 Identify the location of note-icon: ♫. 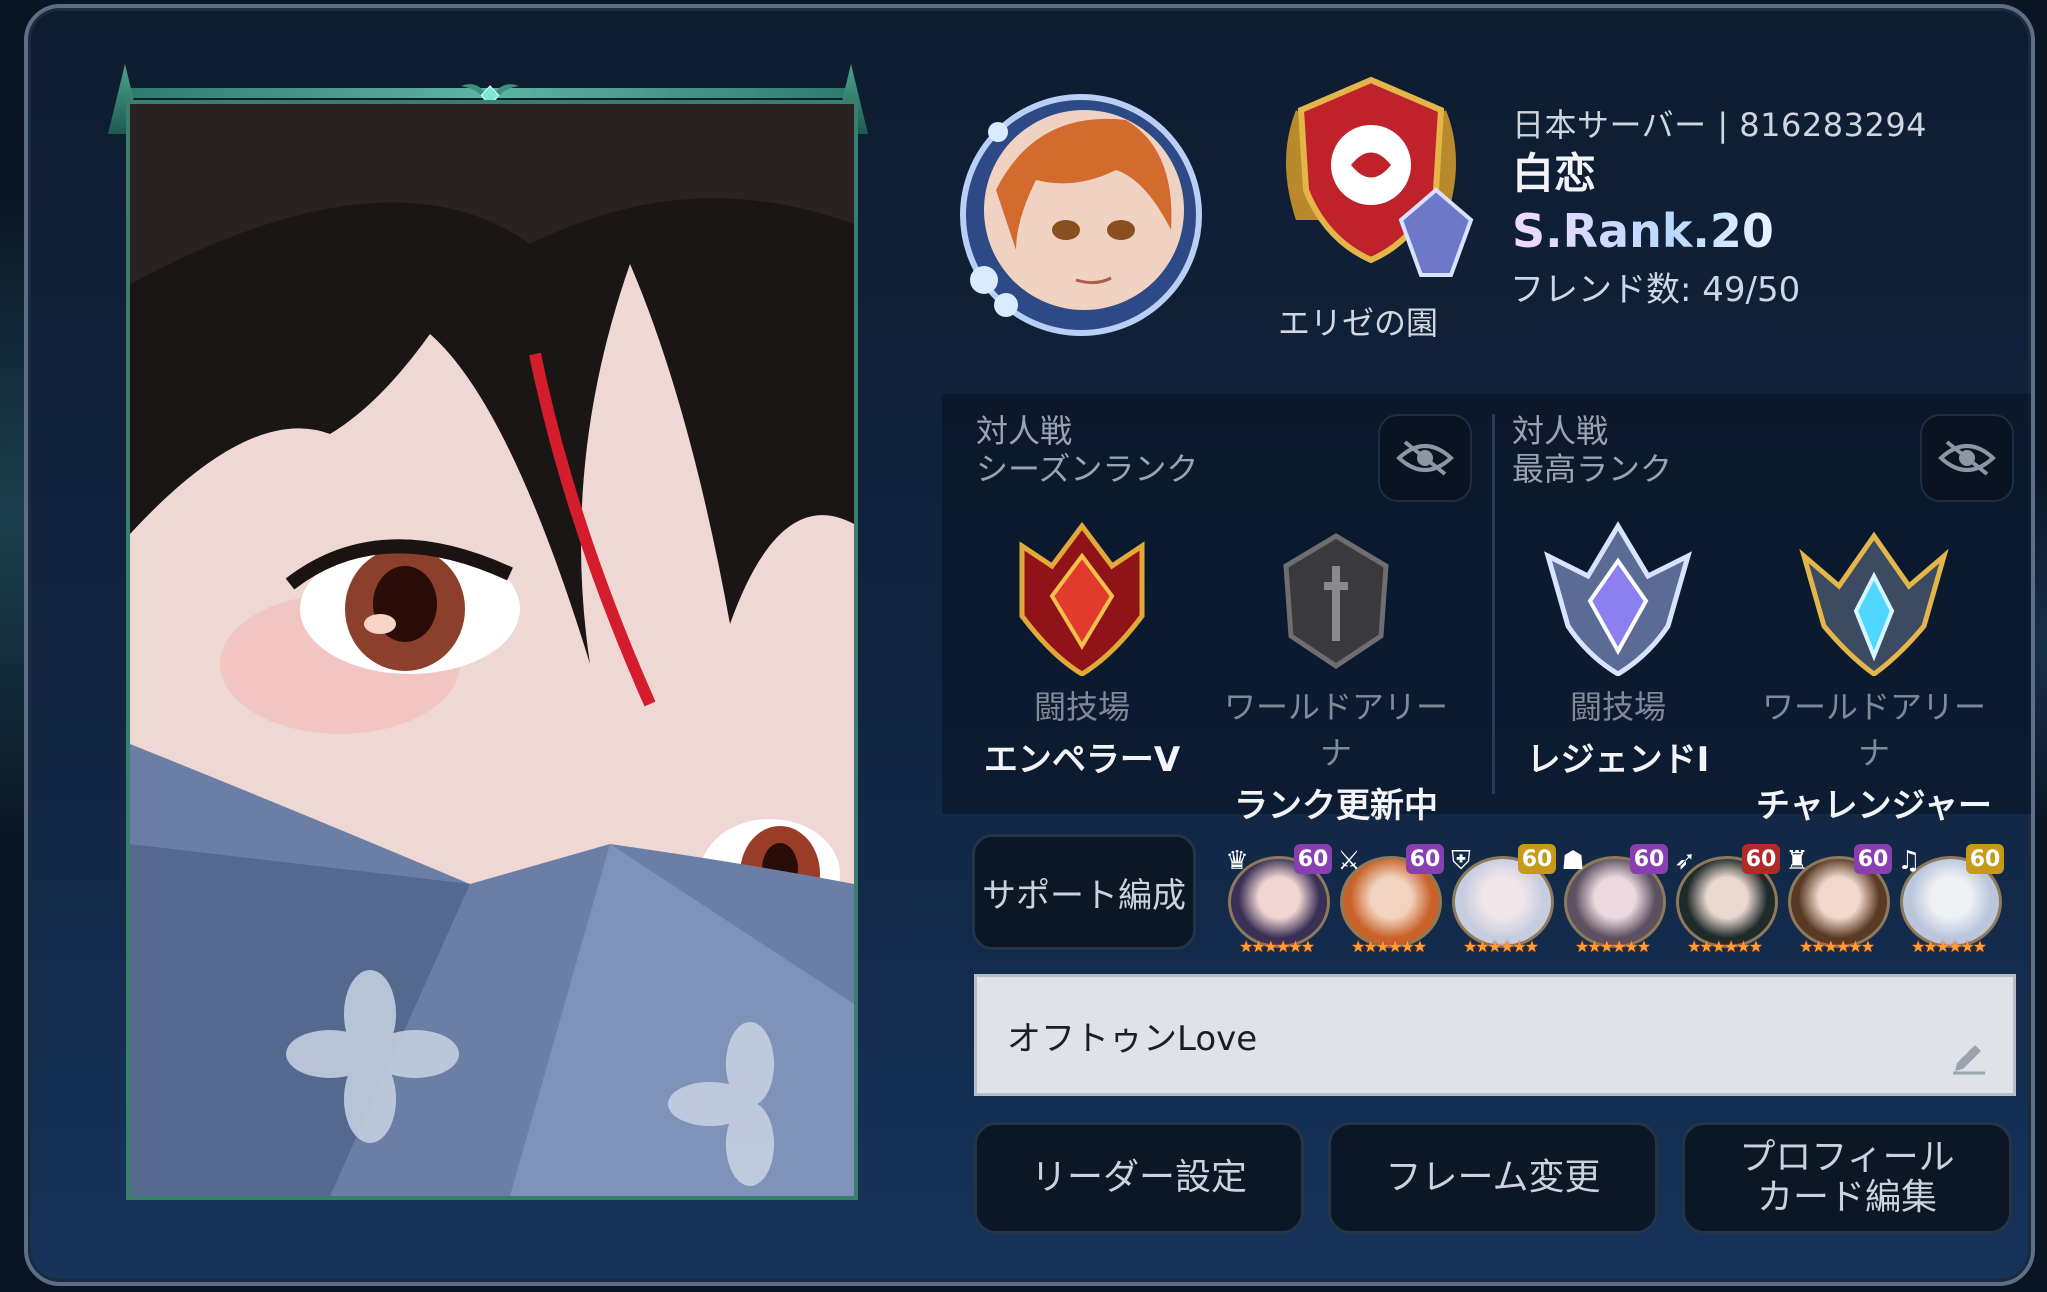
(1909, 861).